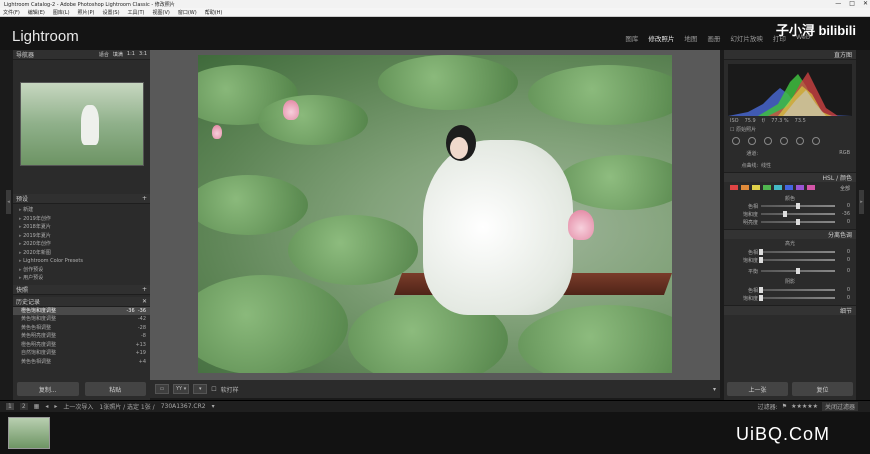  I want to click on zoom-fit: 适合, so click(104, 54).